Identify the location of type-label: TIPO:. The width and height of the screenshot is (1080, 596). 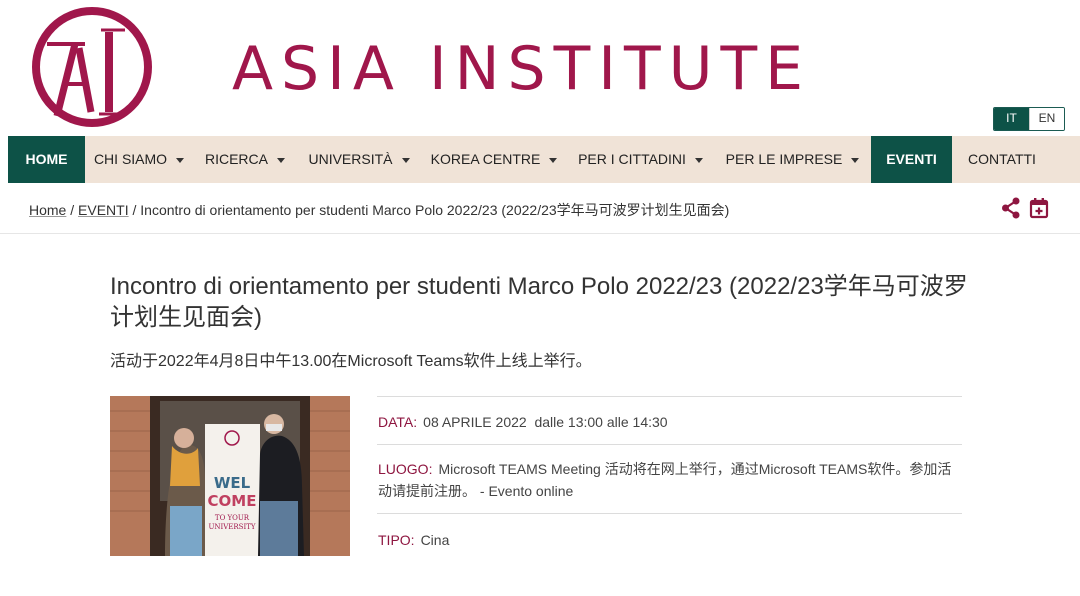
(396, 540).